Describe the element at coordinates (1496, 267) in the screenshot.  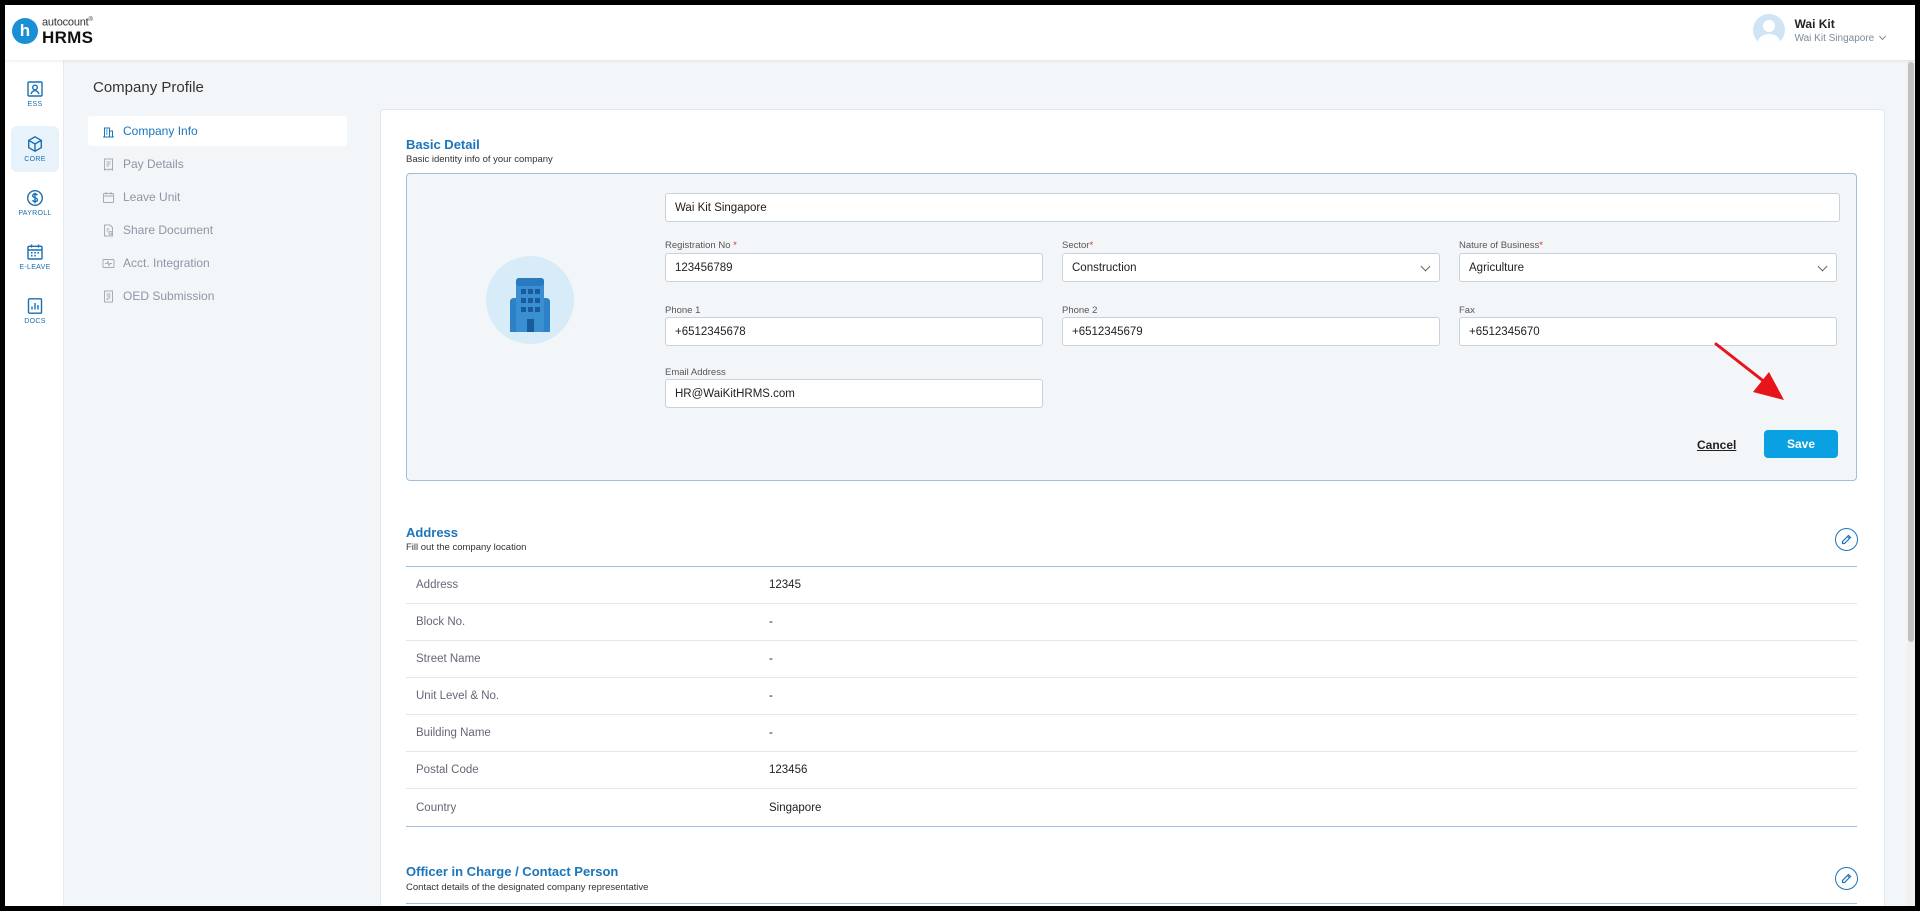
I see `nature-of-business-value: Agriculture` at that location.